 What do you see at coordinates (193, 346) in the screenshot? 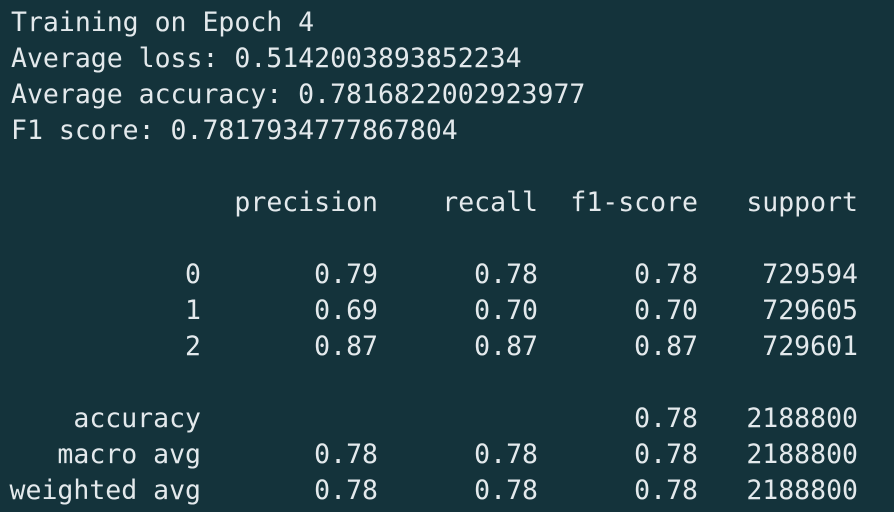
I see `row-label: 2` at bounding box center [193, 346].